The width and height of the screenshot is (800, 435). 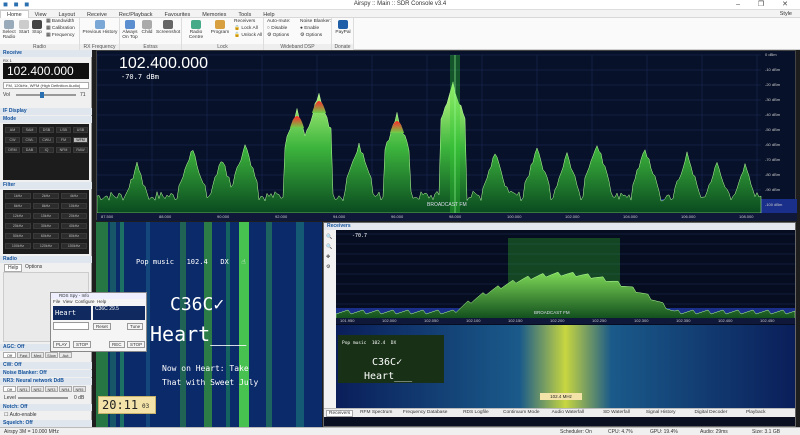 I want to click on filter-button-100khz: 100kHz, so click(x=18, y=246).